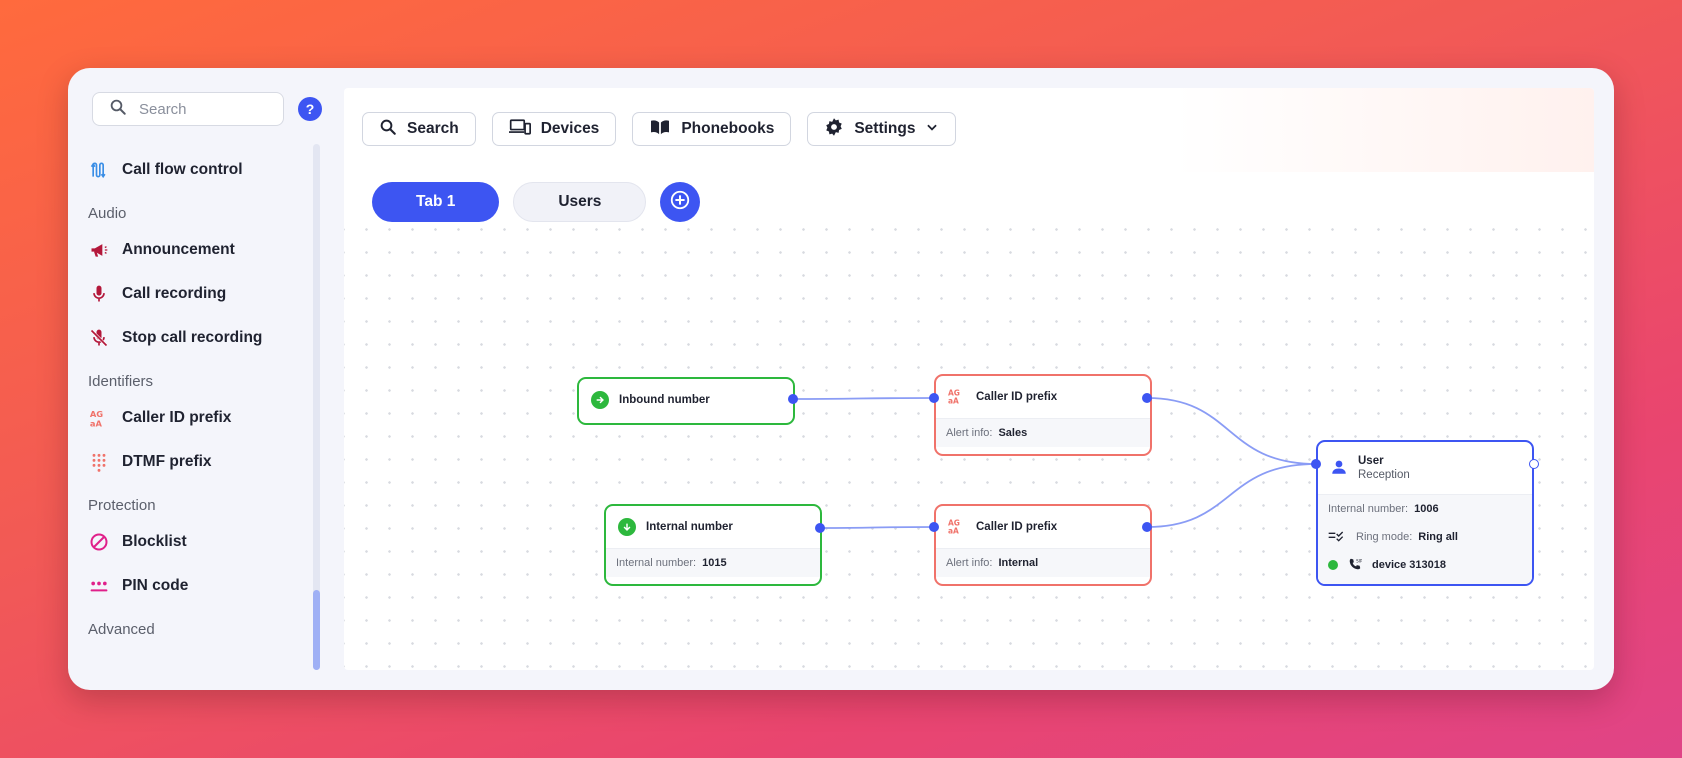 Image resolution: width=1682 pixels, height=758 pixels. Describe the element at coordinates (1384, 468) in the screenshot. I see `node-title-group: User Reception` at that location.